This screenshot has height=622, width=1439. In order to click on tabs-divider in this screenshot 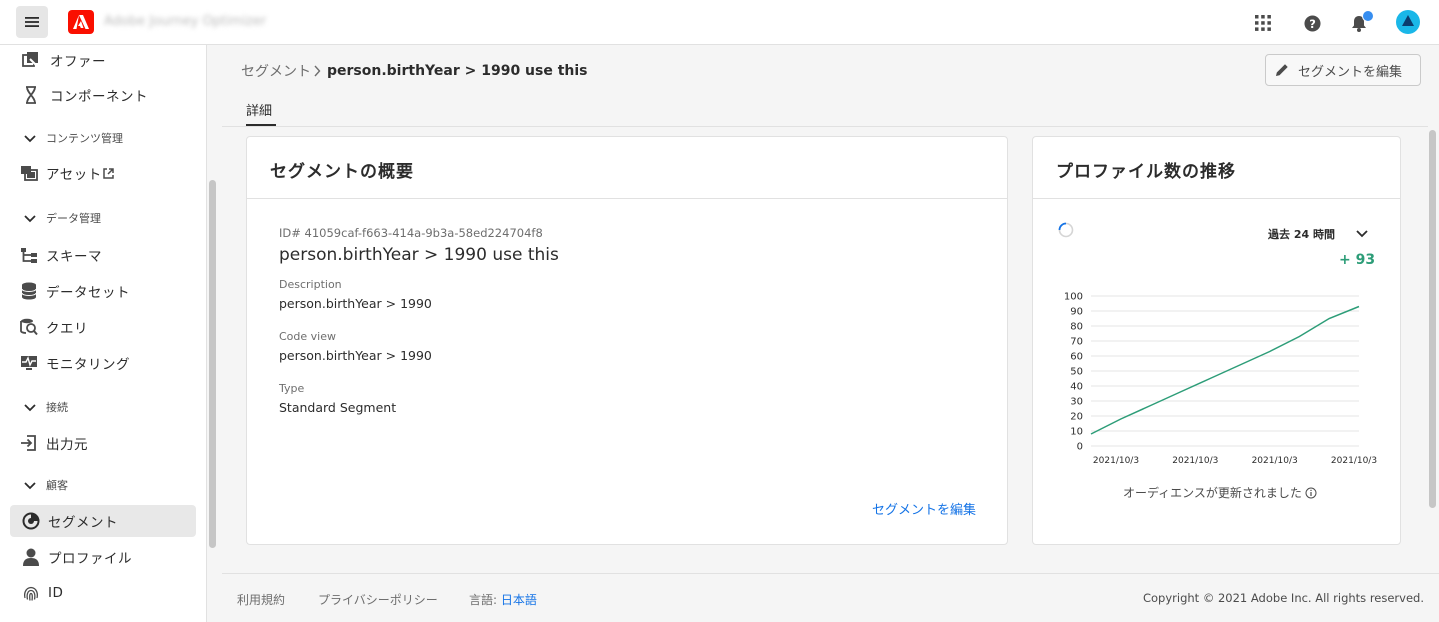, I will do `click(825, 126)`.